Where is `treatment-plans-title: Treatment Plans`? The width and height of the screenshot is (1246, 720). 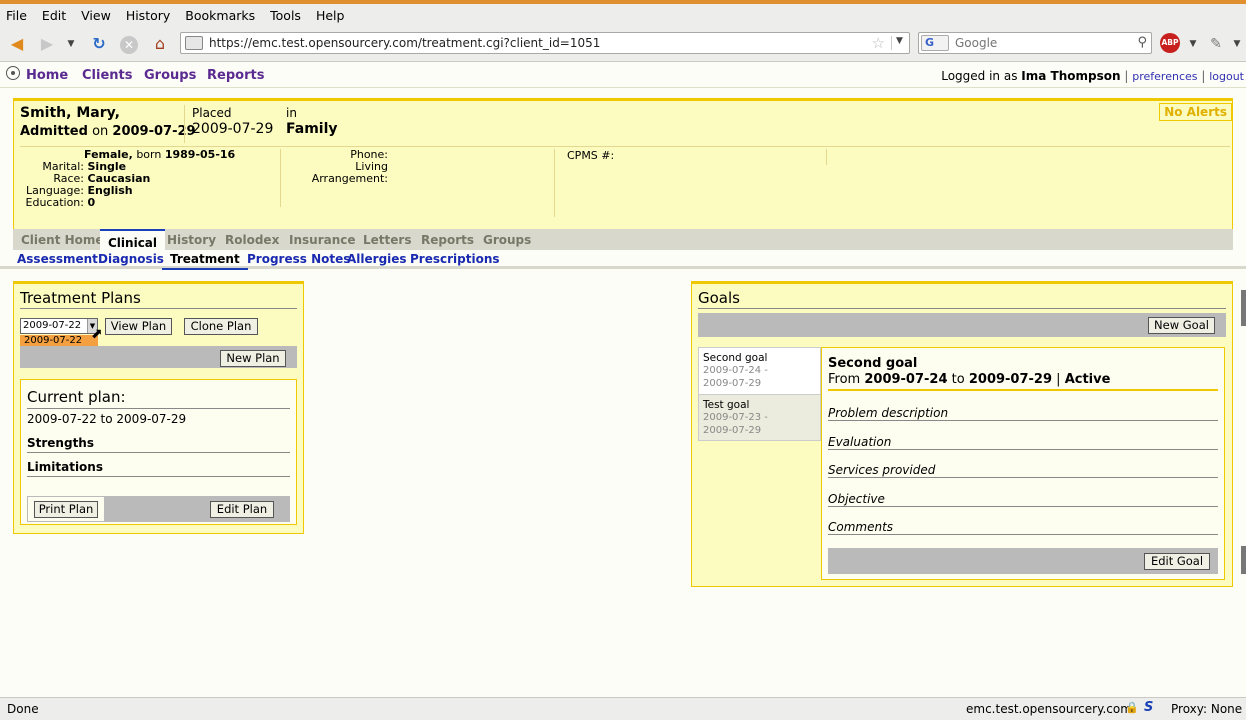
treatment-plans-title: Treatment Plans is located at coordinates (80, 298).